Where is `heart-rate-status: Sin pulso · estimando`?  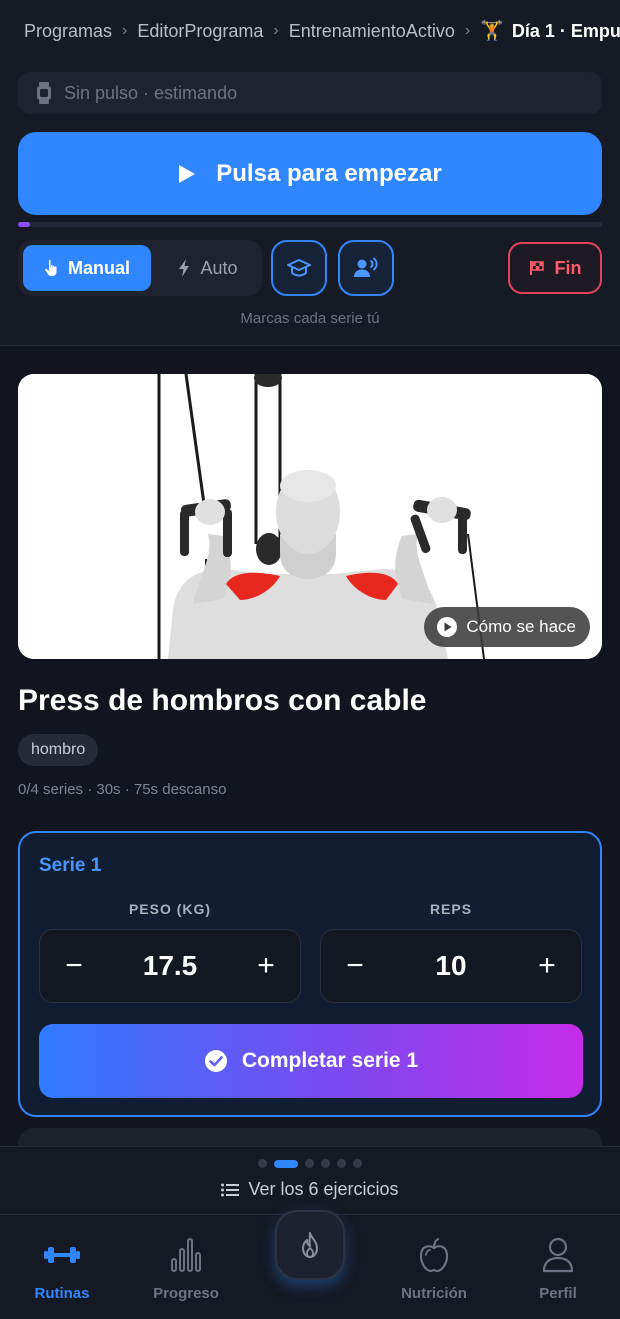 heart-rate-status: Sin pulso · estimando is located at coordinates (310, 93).